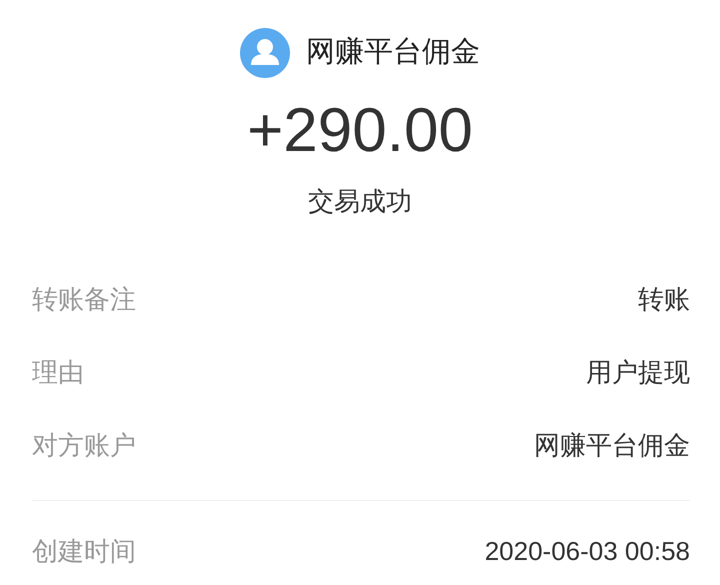 The width and height of the screenshot is (720, 585). What do you see at coordinates (84, 551) in the screenshot?
I see `detail-label: 创建时间` at bounding box center [84, 551].